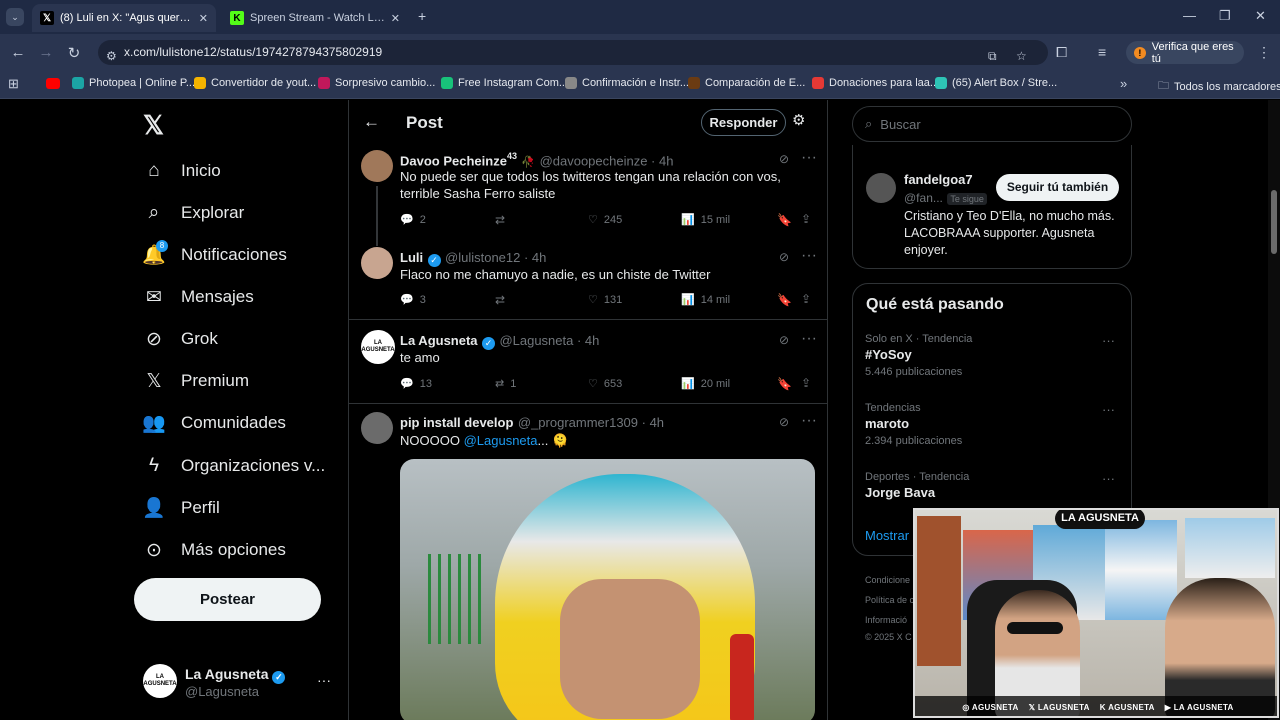 The width and height of the screenshot is (1280, 720). What do you see at coordinates (798, 120) in the screenshot?
I see `filter-icon: ⚙` at bounding box center [798, 120].